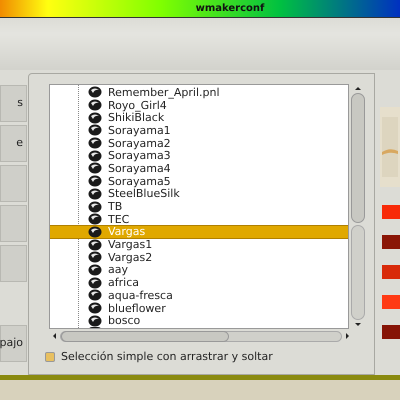  Describe the element at coordinates (139, 130) in the screenshot. I see `item-name: Sorayama1` at that location.